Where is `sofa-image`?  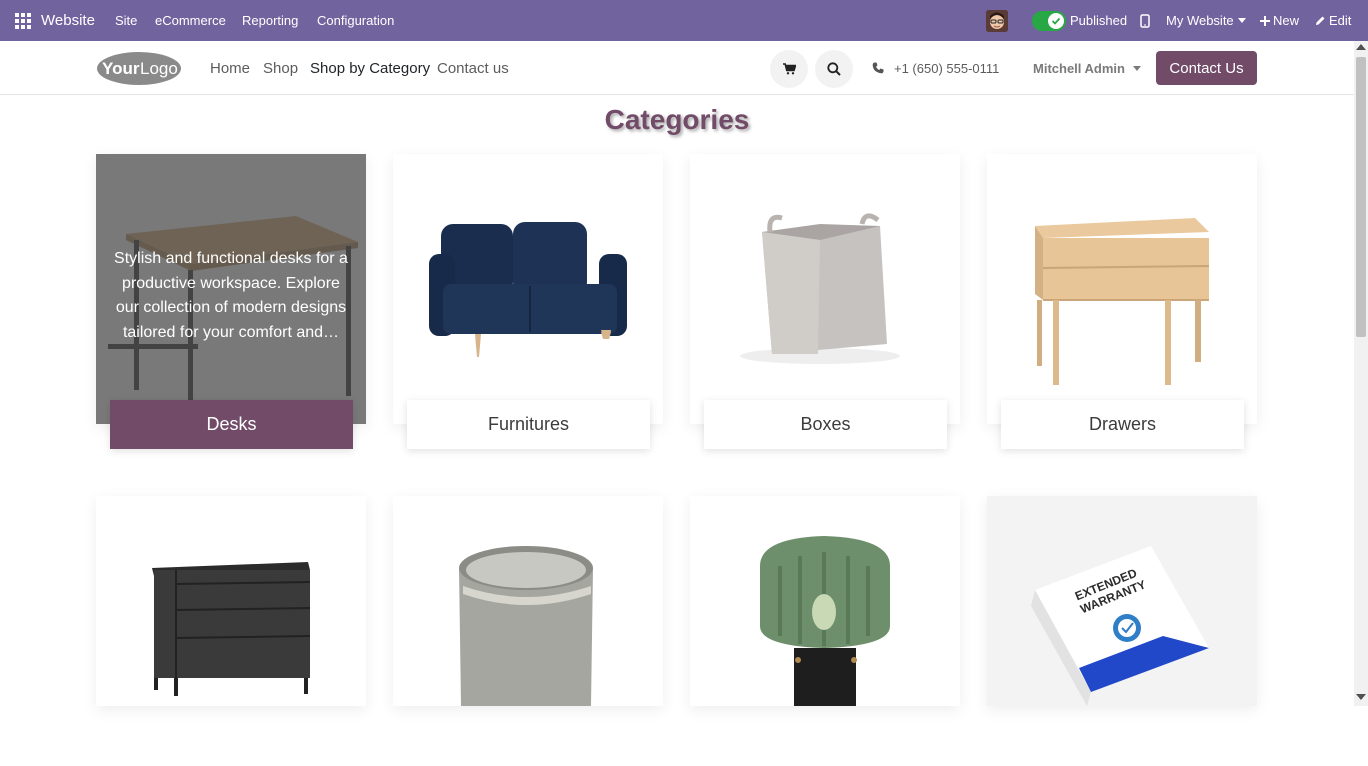 sofa-image is located at coordinates (528, 289).